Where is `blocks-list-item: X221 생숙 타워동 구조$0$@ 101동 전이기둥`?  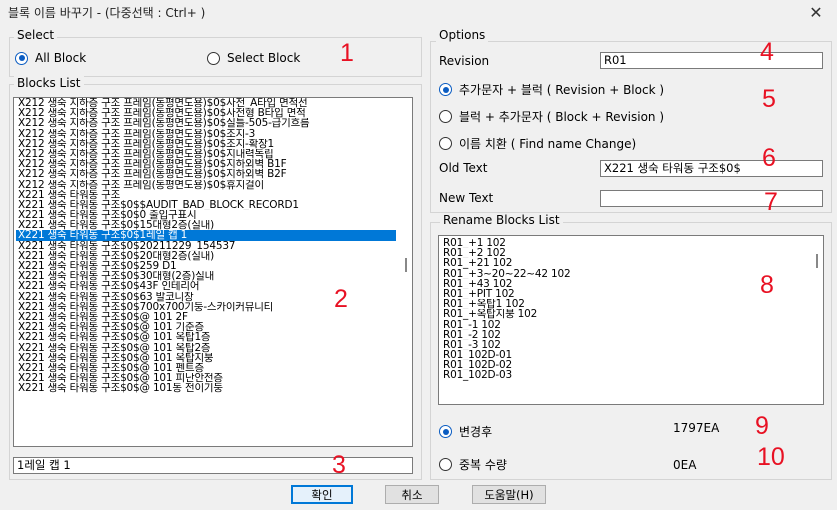
blocks-list-item: X221 생숙 타워동 구조$0$@ 101동 전이기둥 is located at coordinates (206, 388).